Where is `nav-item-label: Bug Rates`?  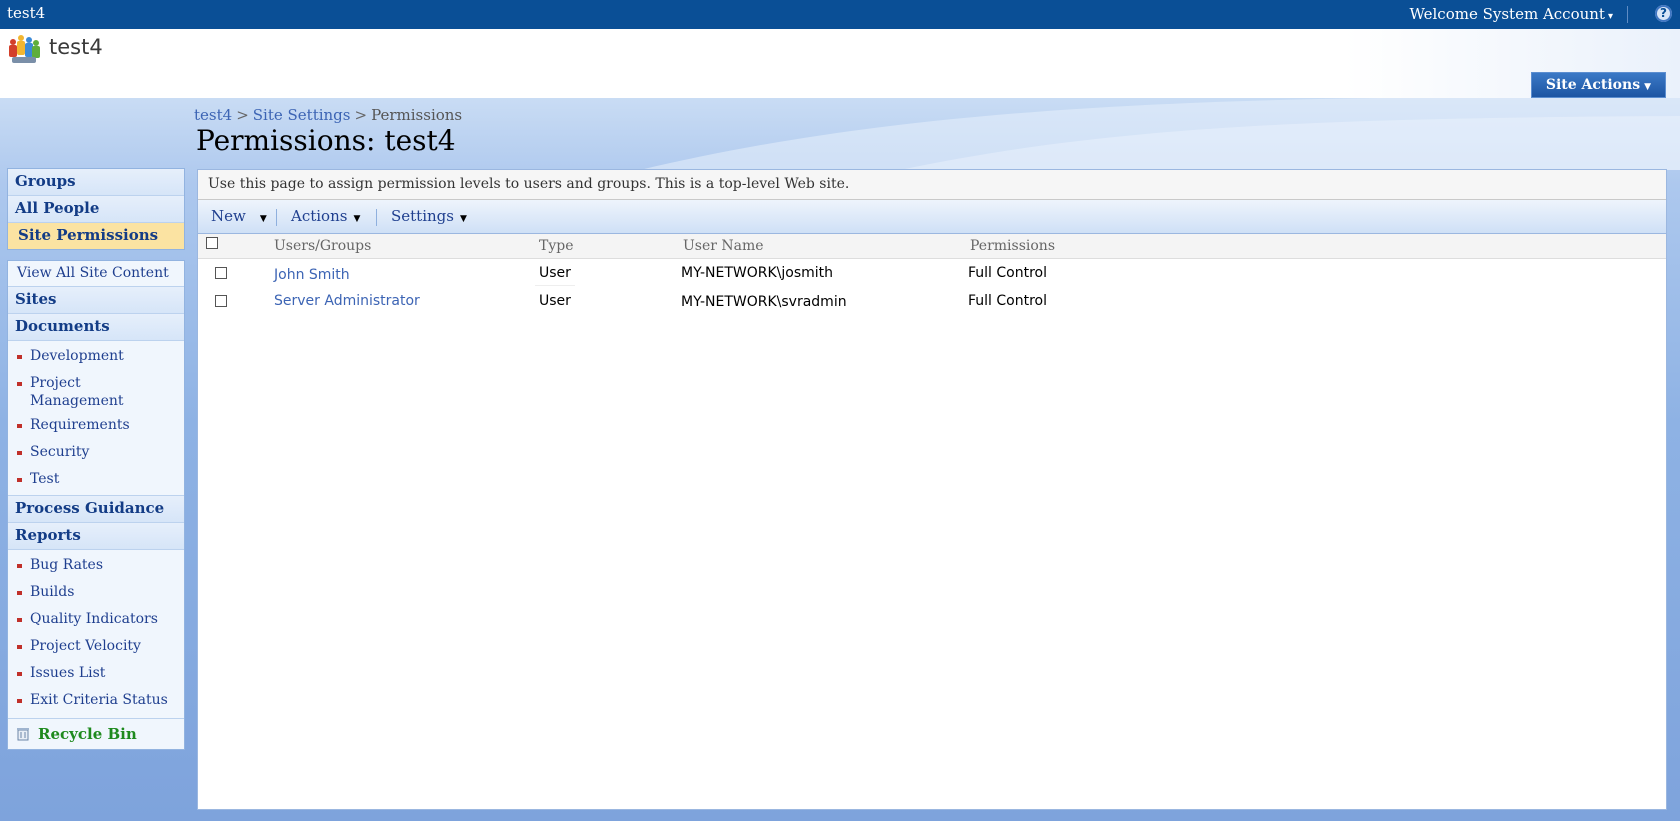
nav-item-label: Bug Rates is located at coordinates (67, 565).